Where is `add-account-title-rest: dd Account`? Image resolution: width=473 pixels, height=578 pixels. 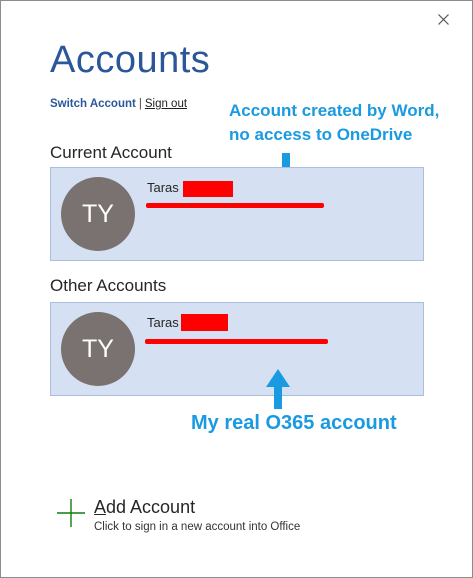 add-account-title-rest: dd Account is located at coordinates (151, 507).